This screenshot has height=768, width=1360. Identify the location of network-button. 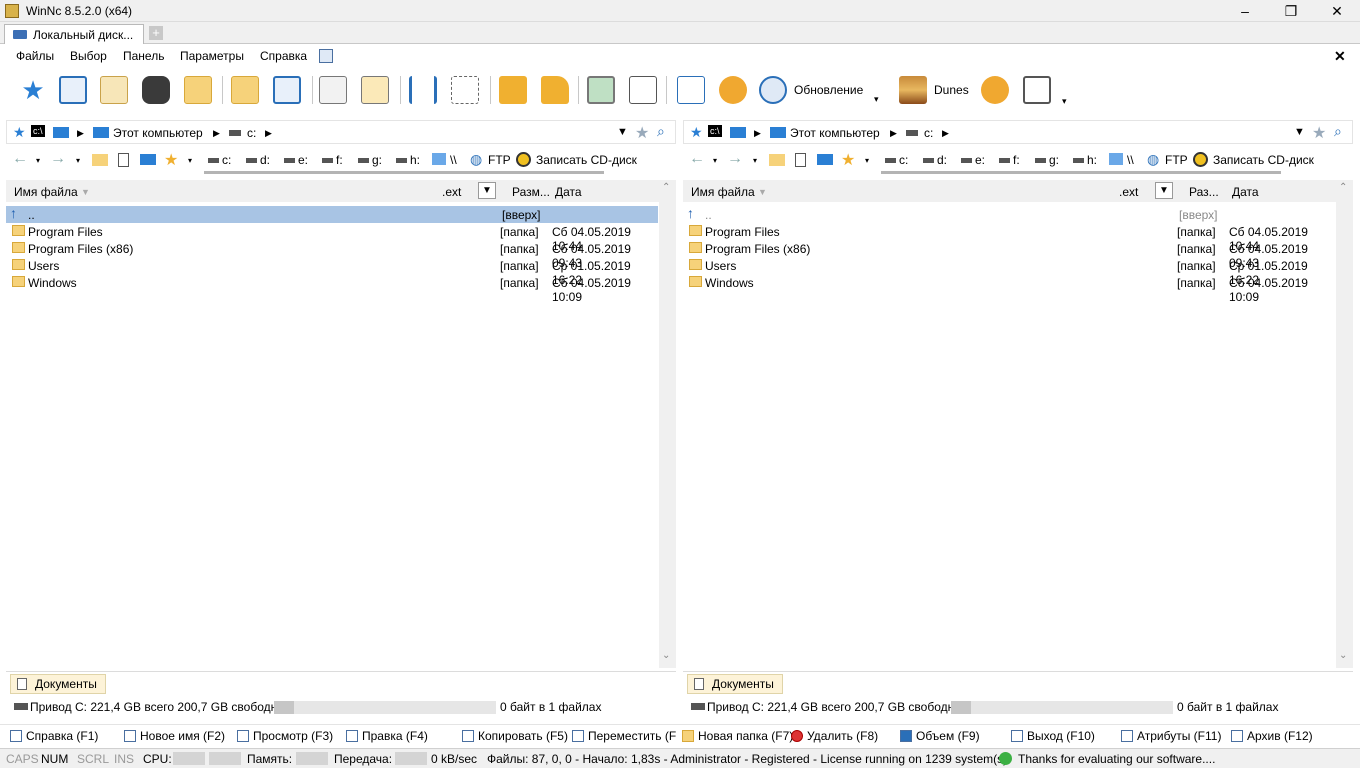
(287, 90).